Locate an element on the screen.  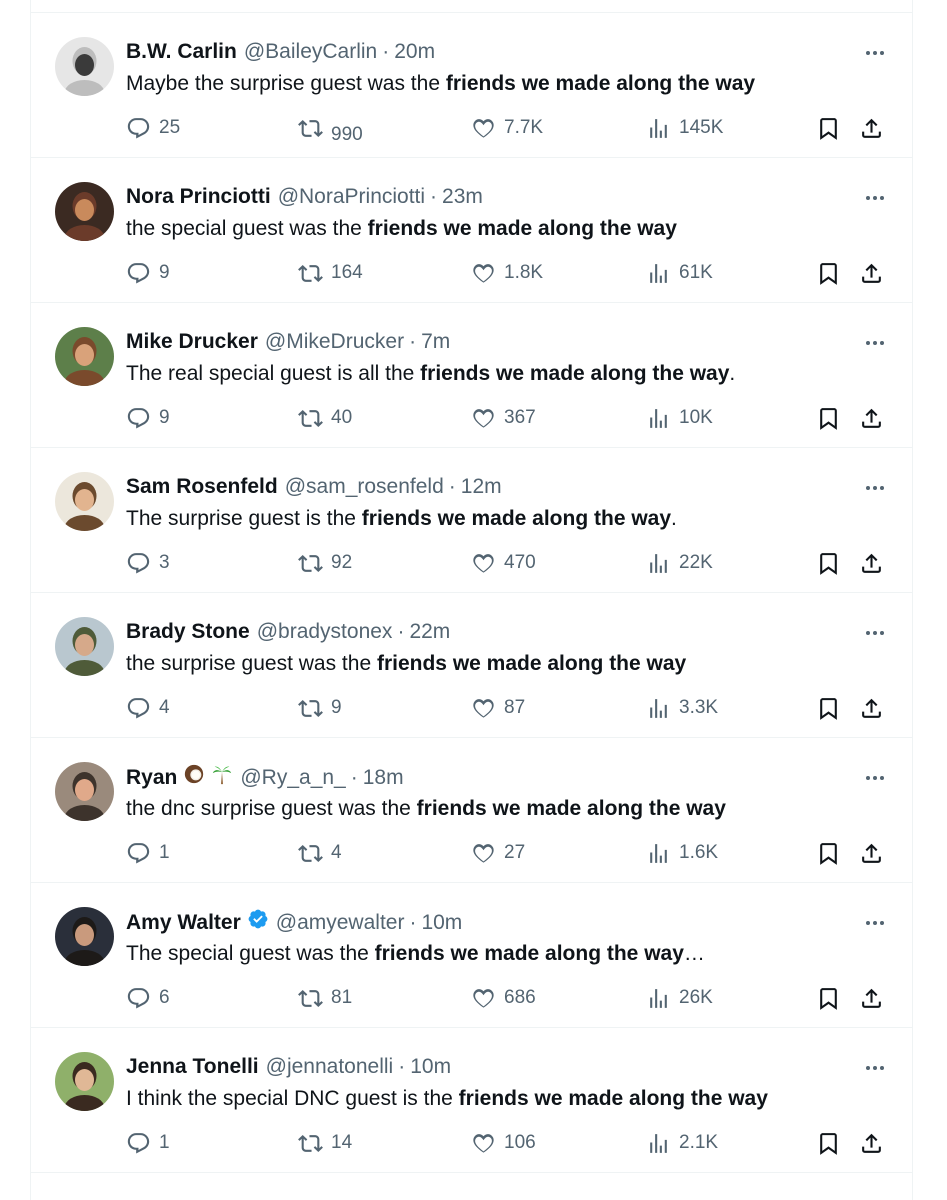
timestamp: 22m is located at coordinates (429, 632).